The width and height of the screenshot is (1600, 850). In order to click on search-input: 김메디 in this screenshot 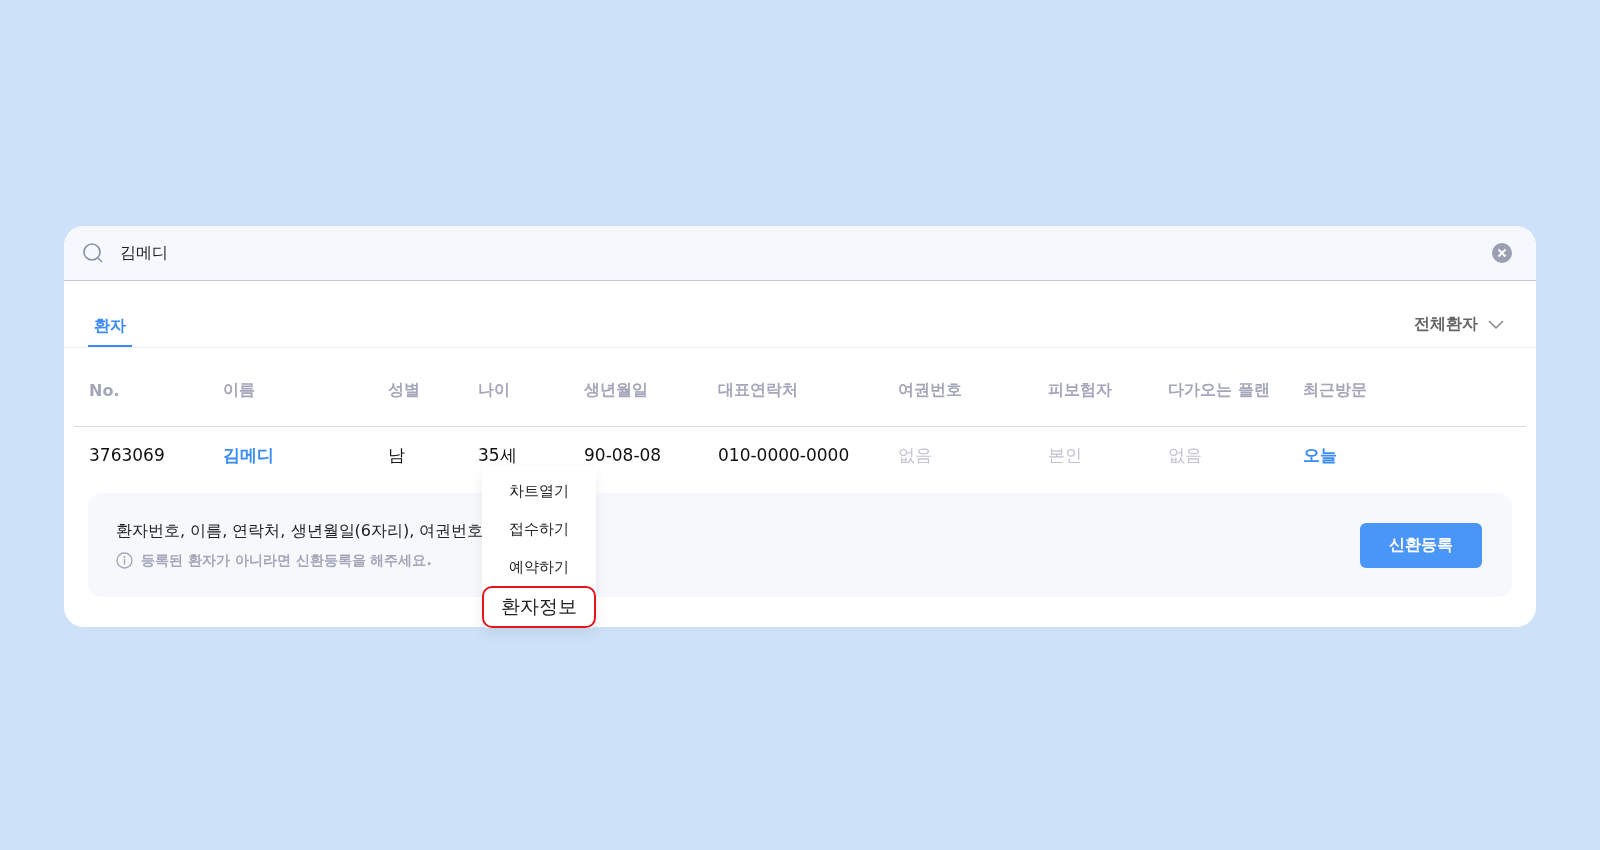, I will do `click(798, 253)`.